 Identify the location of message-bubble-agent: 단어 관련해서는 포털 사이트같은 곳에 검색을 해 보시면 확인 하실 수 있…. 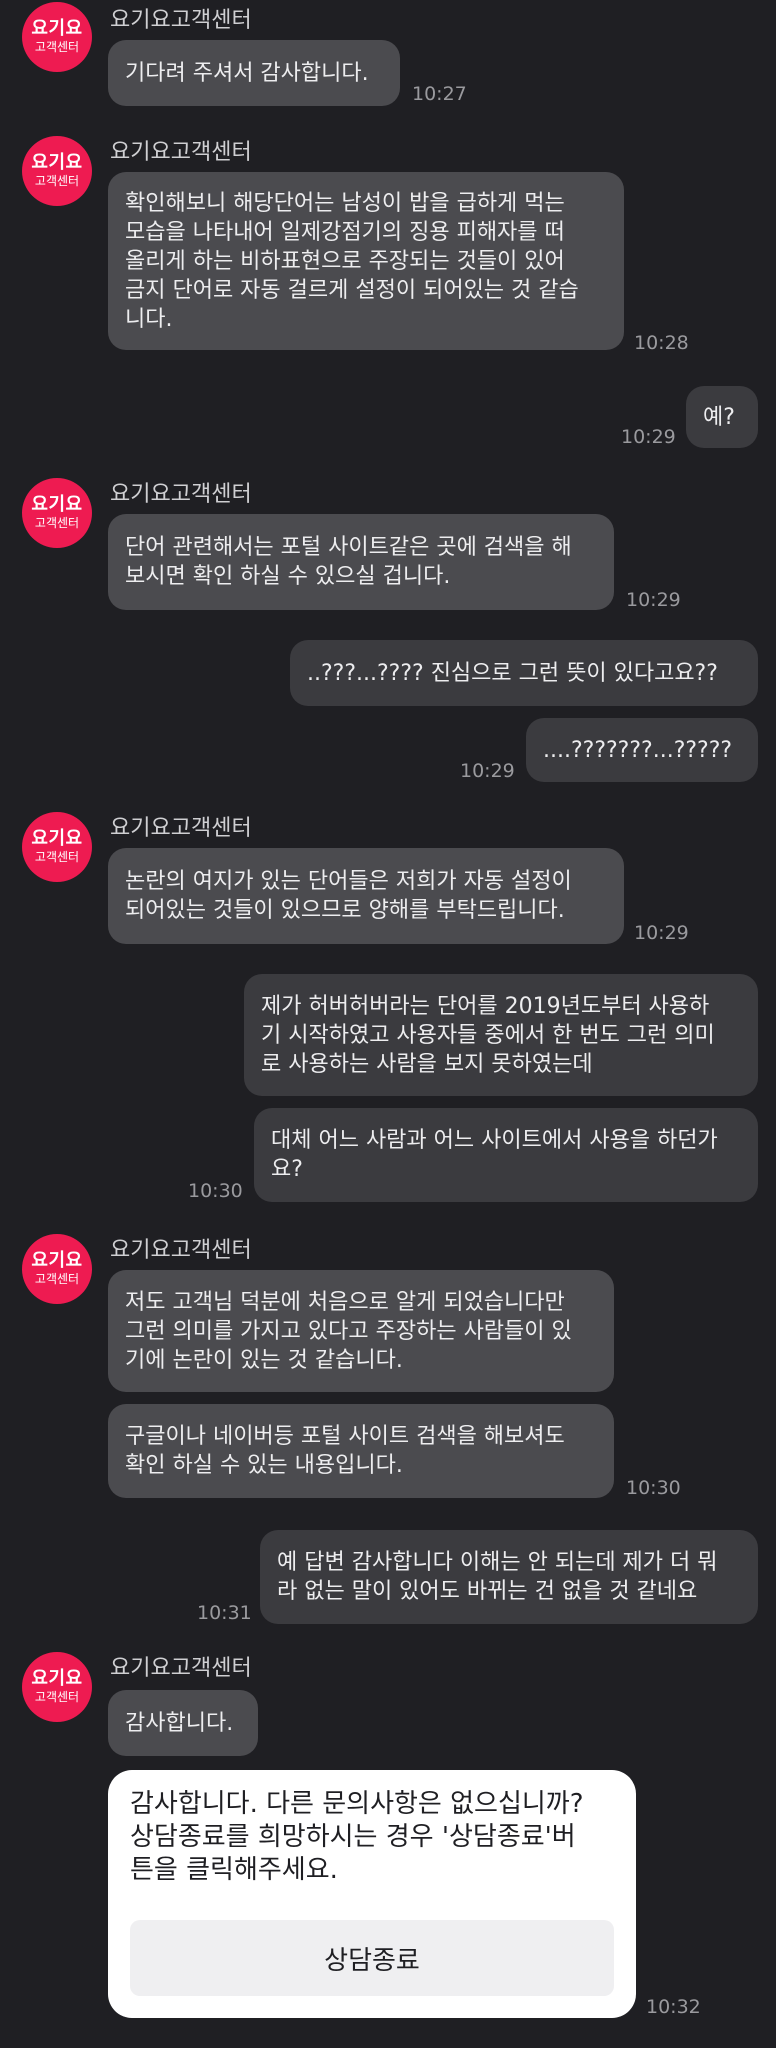
(361, 562).